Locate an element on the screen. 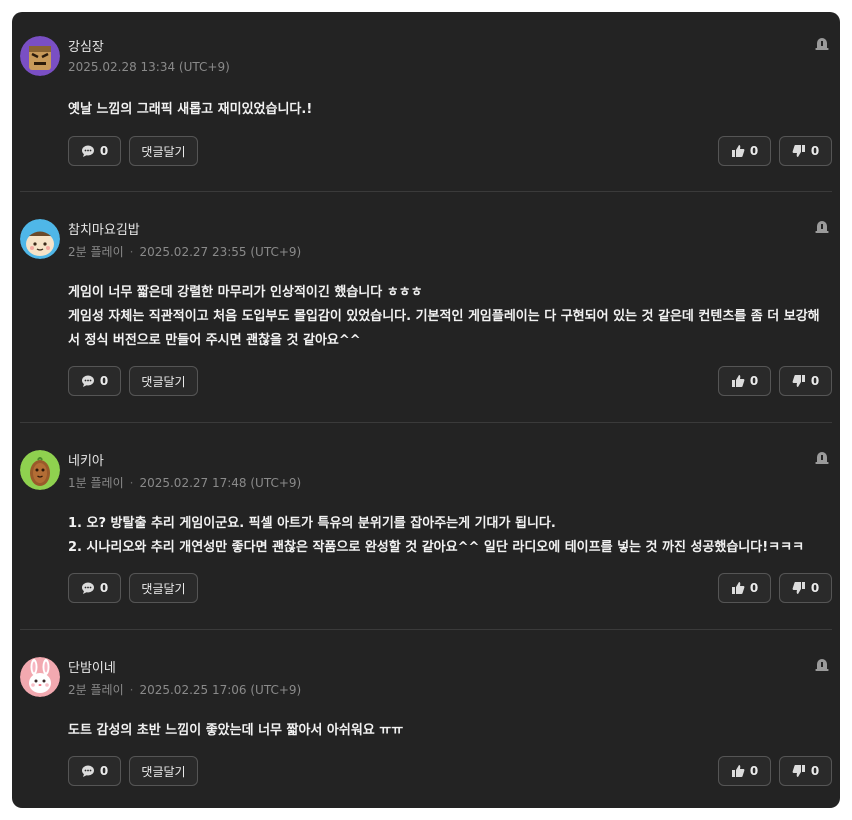 The height and width of the screenshot is (820, 852). timestamp: 2025.02.28 13:34 (UTC+9) is located at coordinates (149, 67).